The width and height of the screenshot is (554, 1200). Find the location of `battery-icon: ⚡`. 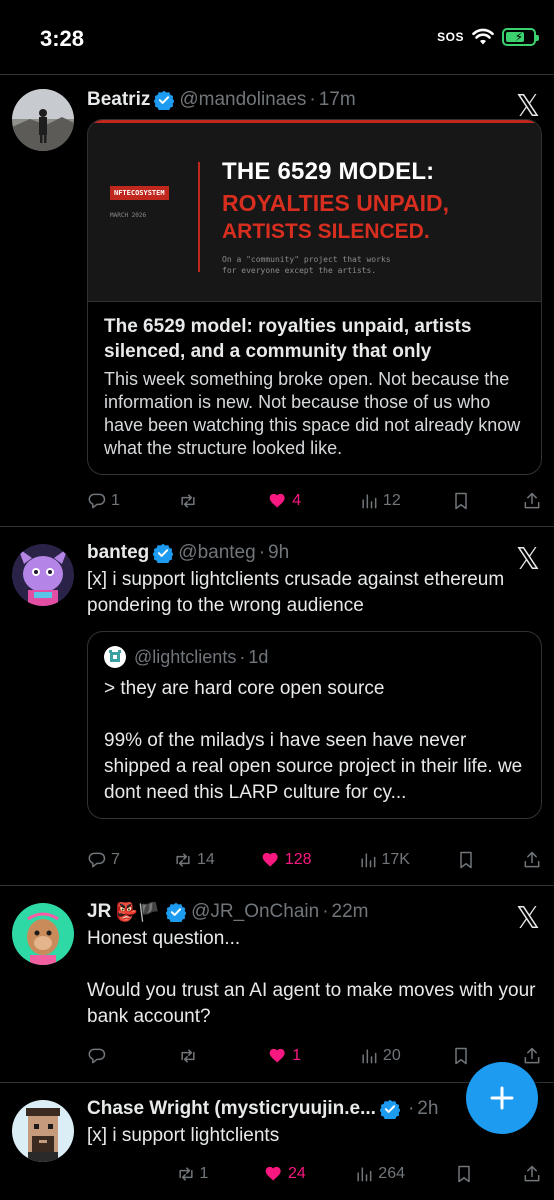

battery-icon: ⚡ is located at coordinates (520, 37).